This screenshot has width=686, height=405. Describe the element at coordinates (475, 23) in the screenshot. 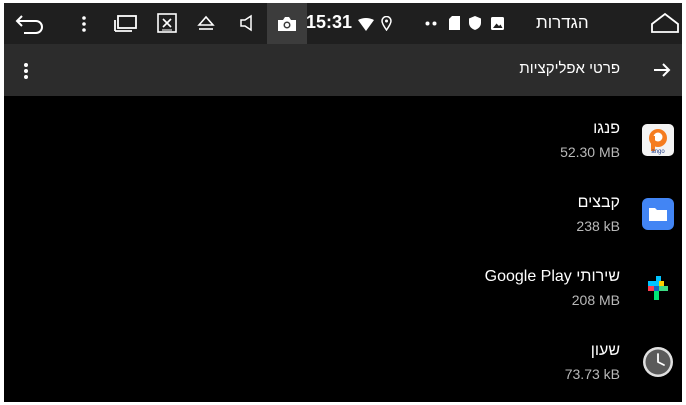

I see `shield-icon` at that location.